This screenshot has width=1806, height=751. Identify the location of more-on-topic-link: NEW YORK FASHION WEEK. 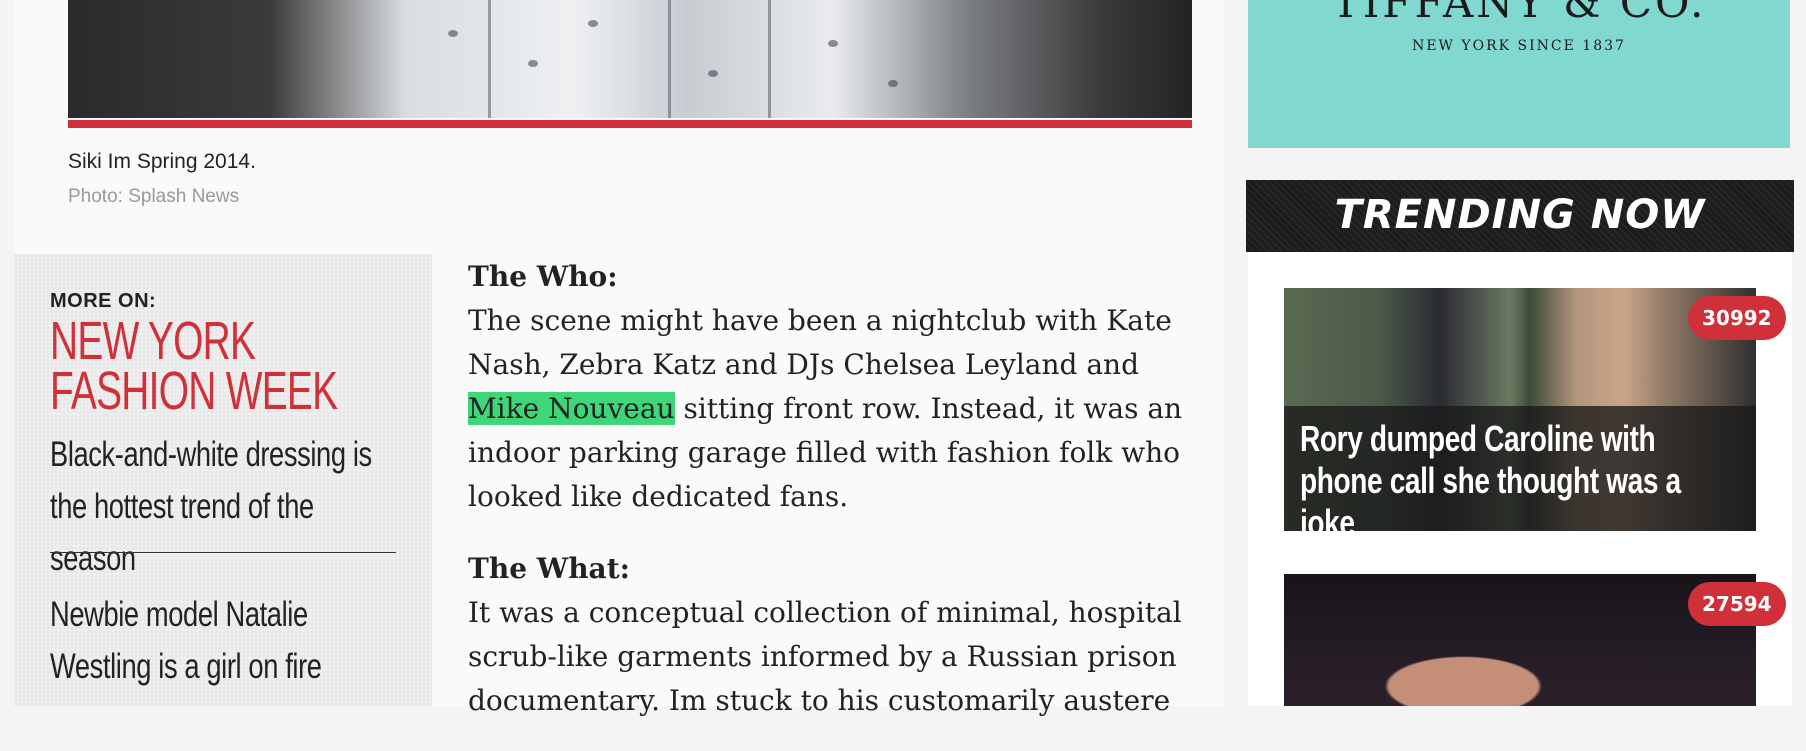
(215, 366).